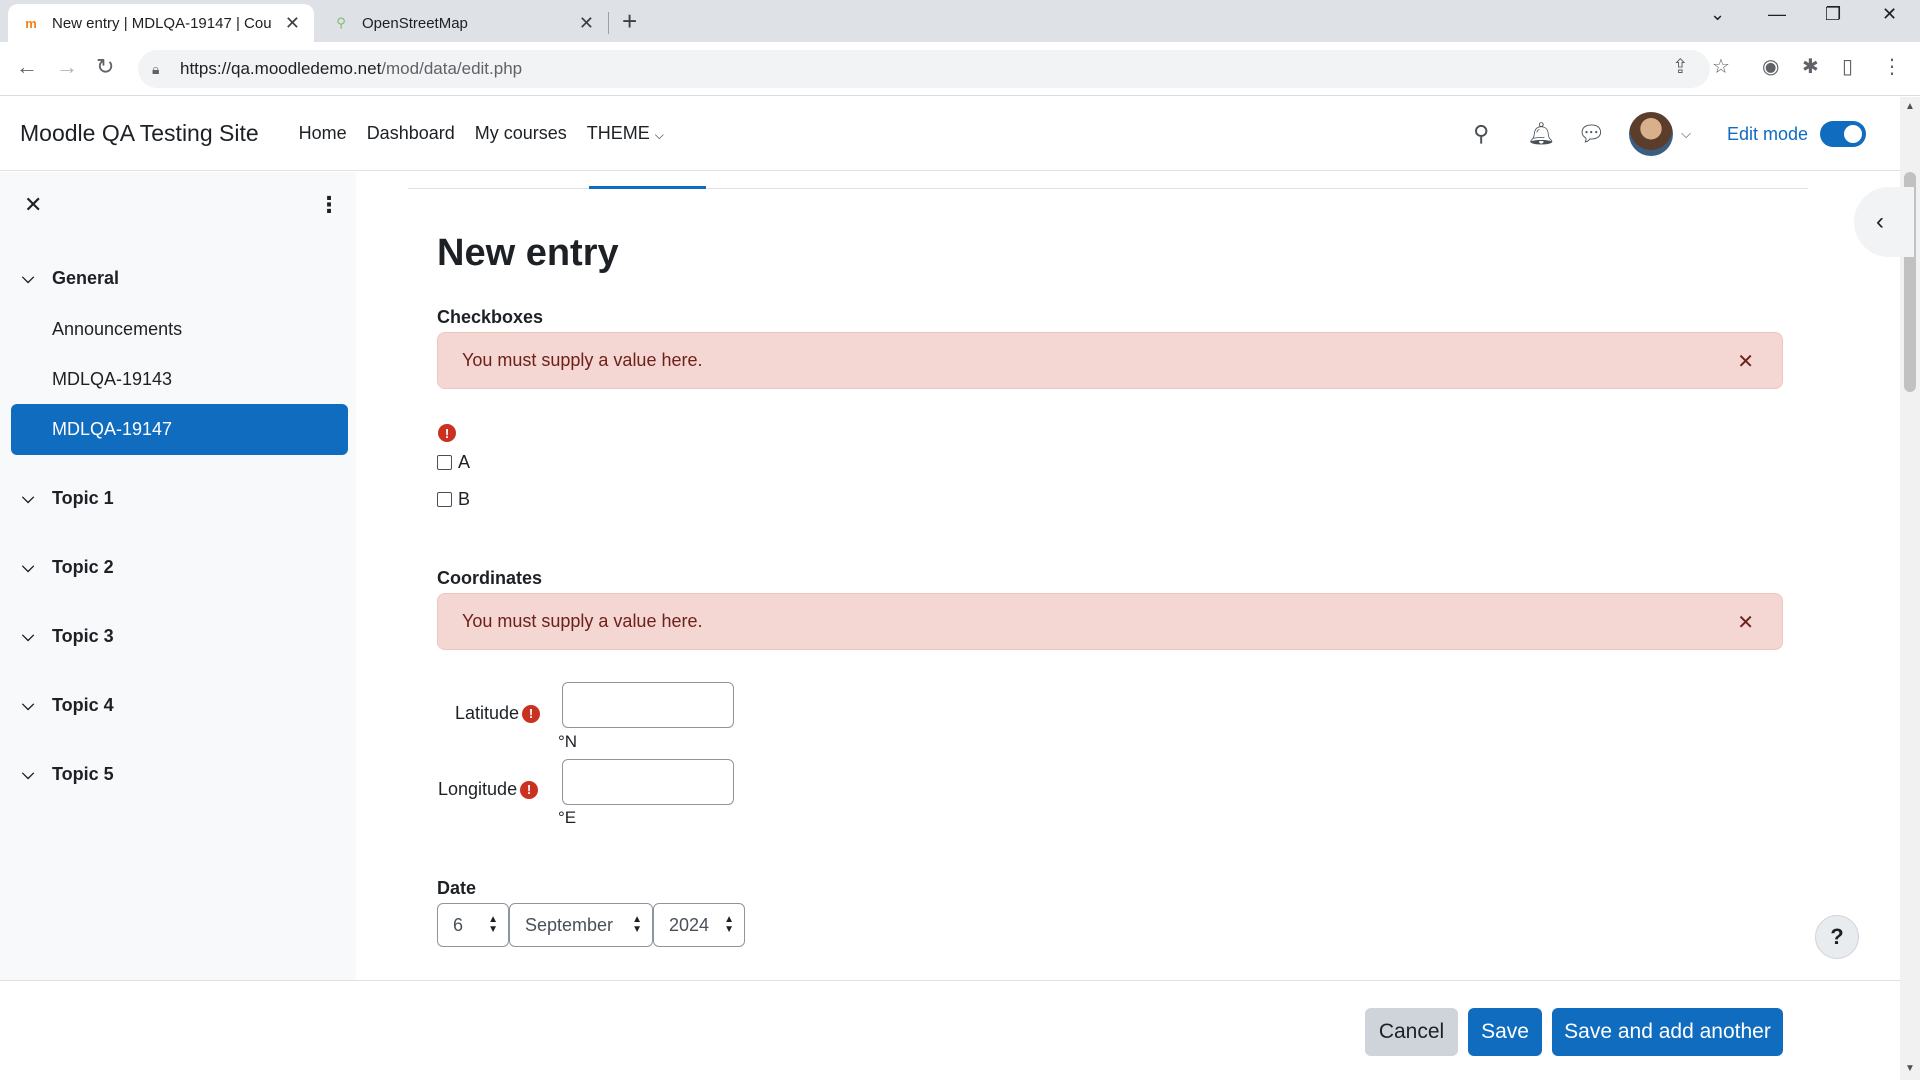 This screenshot has height=1080, width=1920. What do you see at coordinates (139, 133) in the screenshot?
I see `site-brand: Moodle QA Testing Site` at bounding box center [139, 133].